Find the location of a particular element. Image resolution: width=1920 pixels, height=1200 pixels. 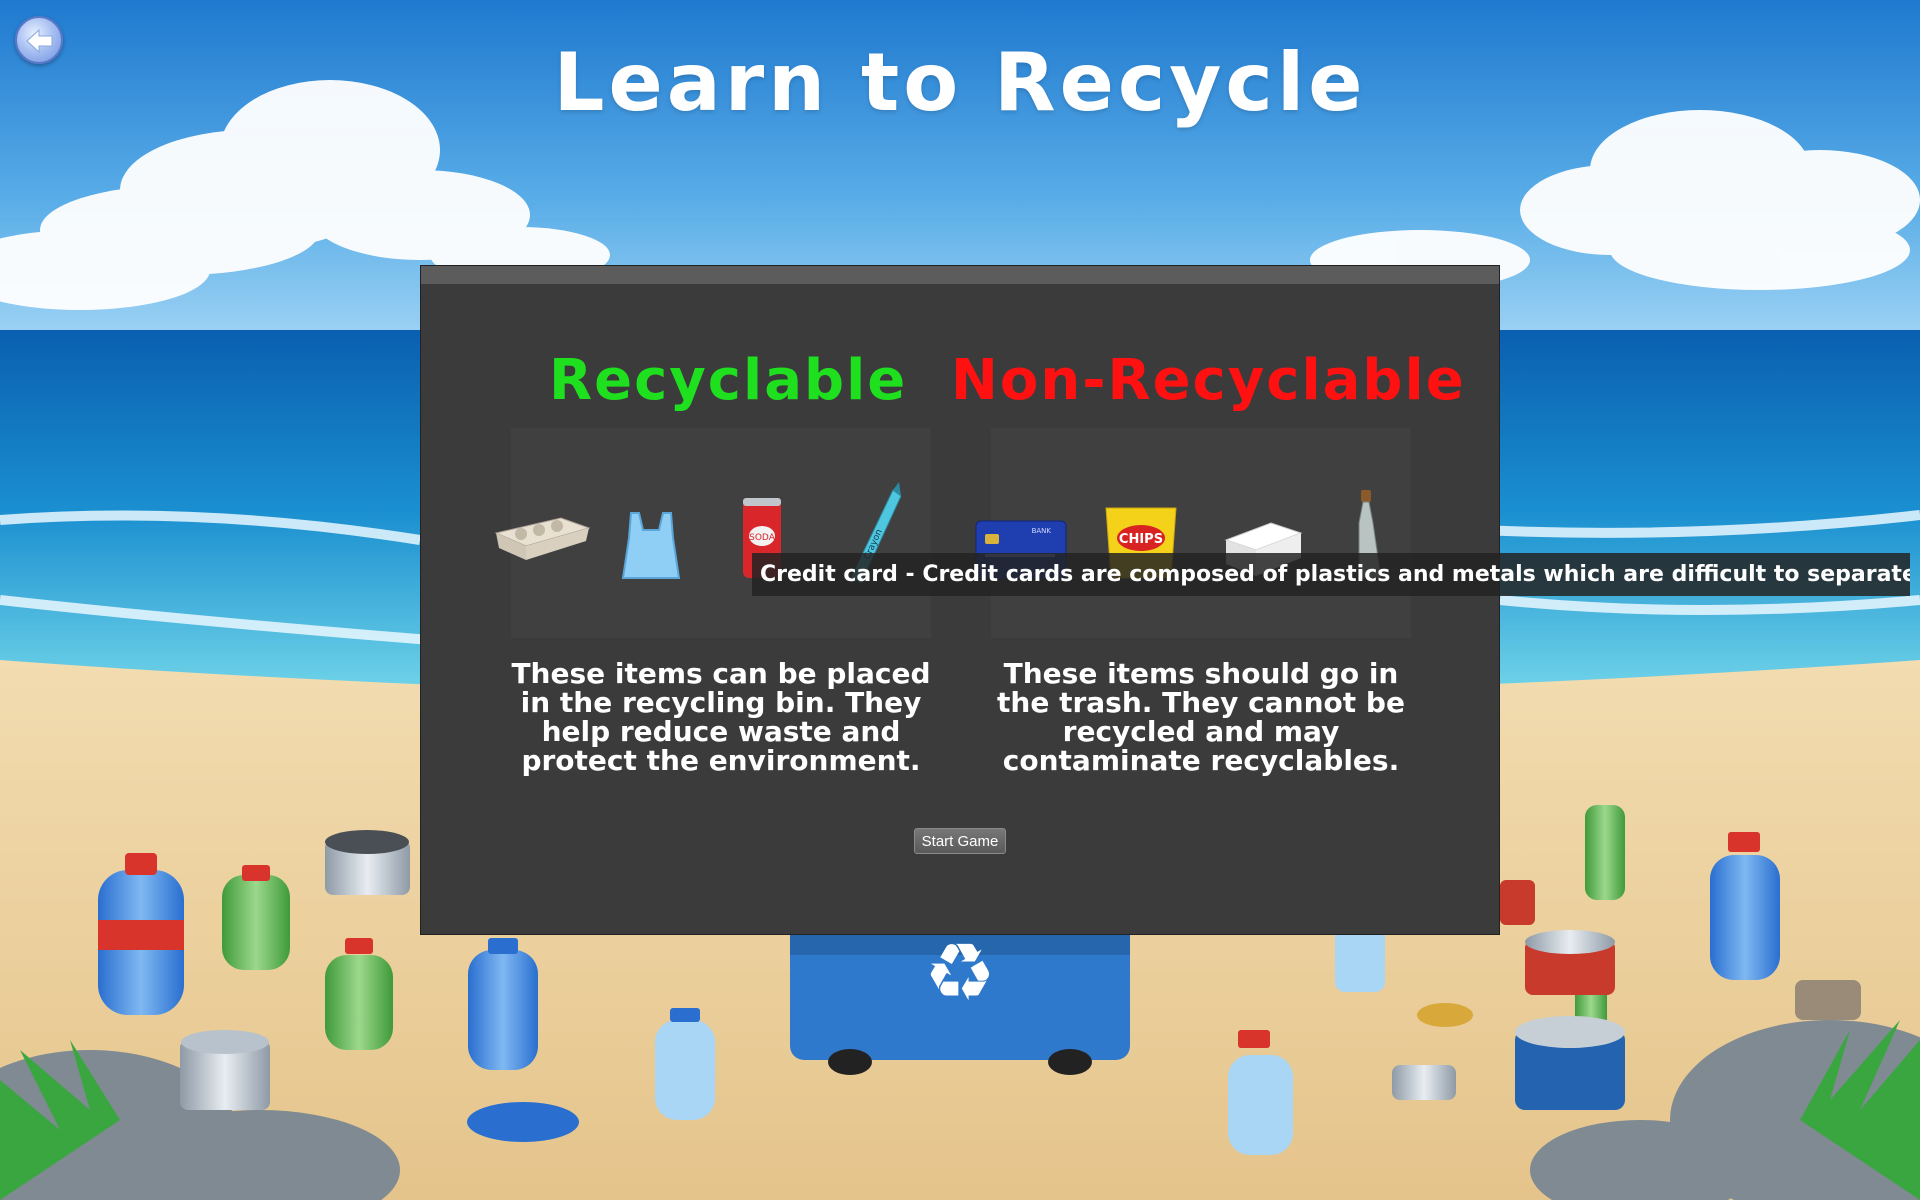

recyclable-items: SODA Crayon is located at coordinates (712, 533).